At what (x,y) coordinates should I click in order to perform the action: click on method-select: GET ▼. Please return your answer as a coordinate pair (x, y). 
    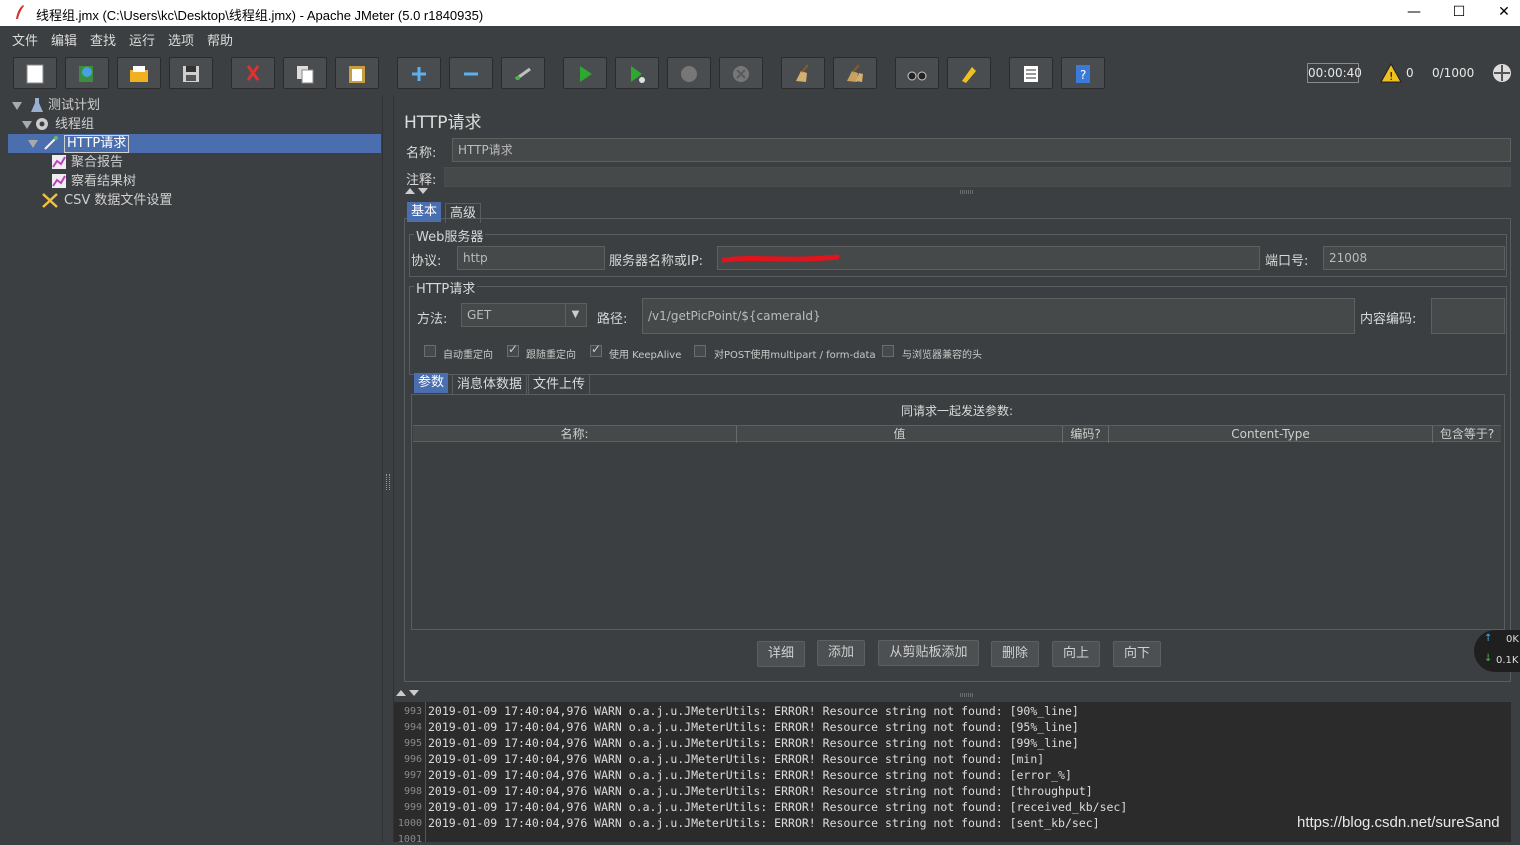
    Looking at the image, I should click on (524, 315).